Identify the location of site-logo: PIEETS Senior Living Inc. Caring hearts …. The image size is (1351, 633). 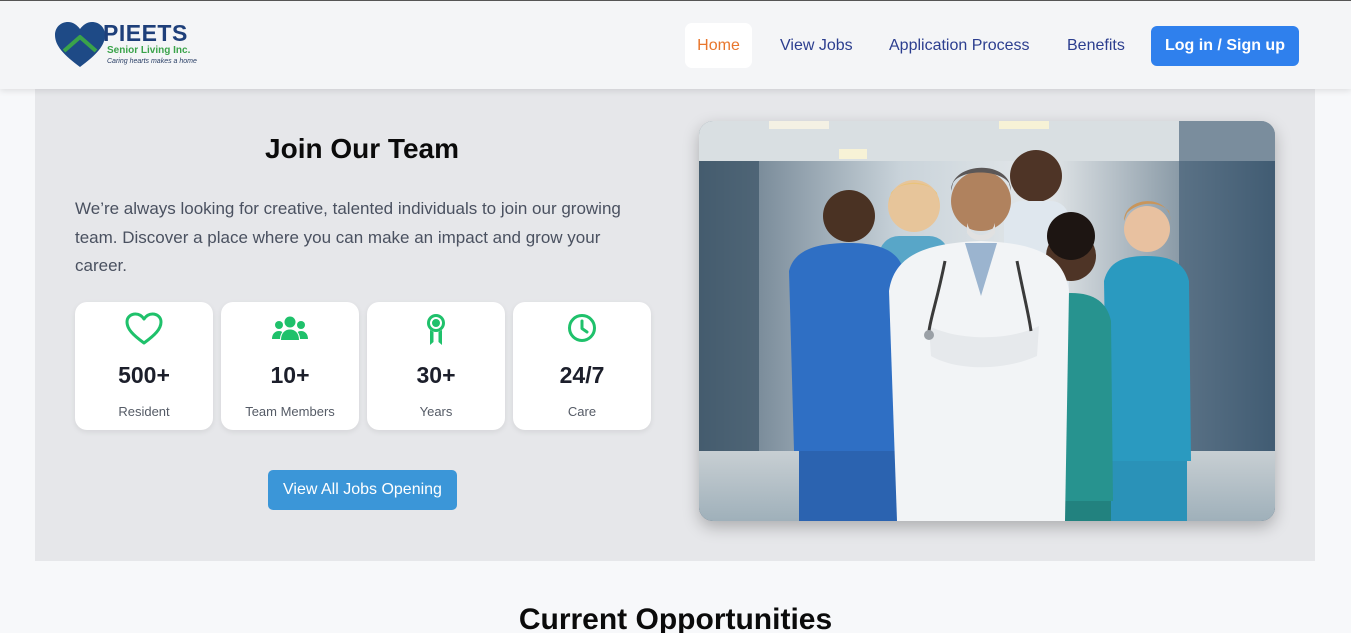
(129, 46).